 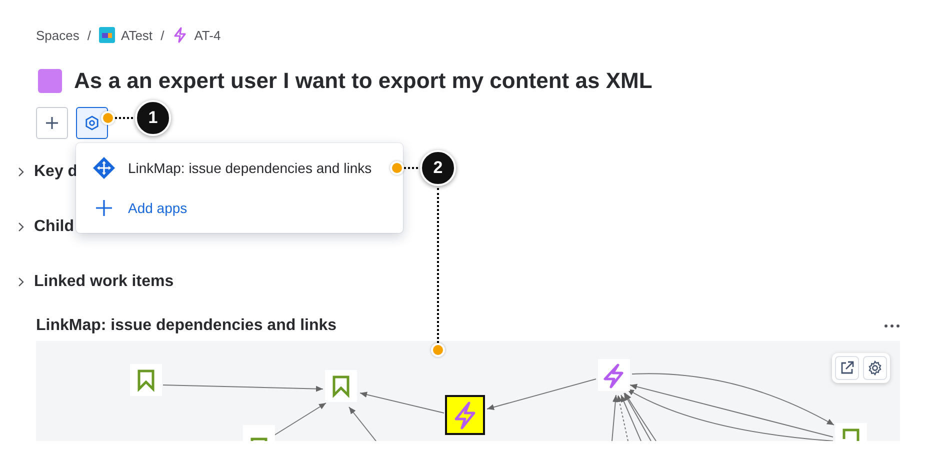 I want to click on settings-button, so click(x=875, y=368).